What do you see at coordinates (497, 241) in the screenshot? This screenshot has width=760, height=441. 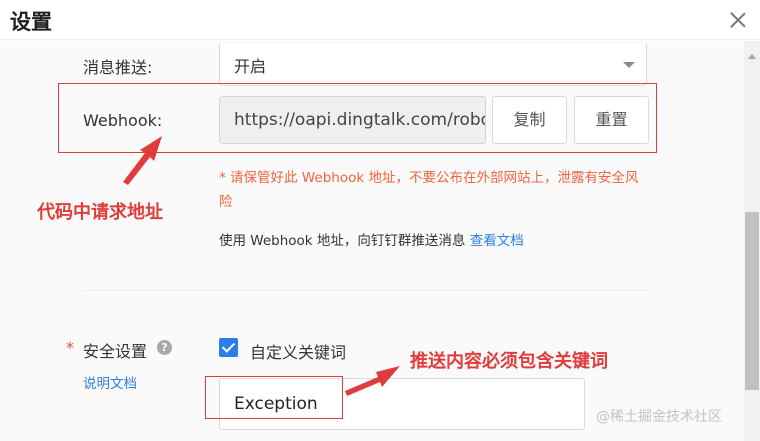 I see `view-docs-link: 查看文档` at bounding box center [497, 241].